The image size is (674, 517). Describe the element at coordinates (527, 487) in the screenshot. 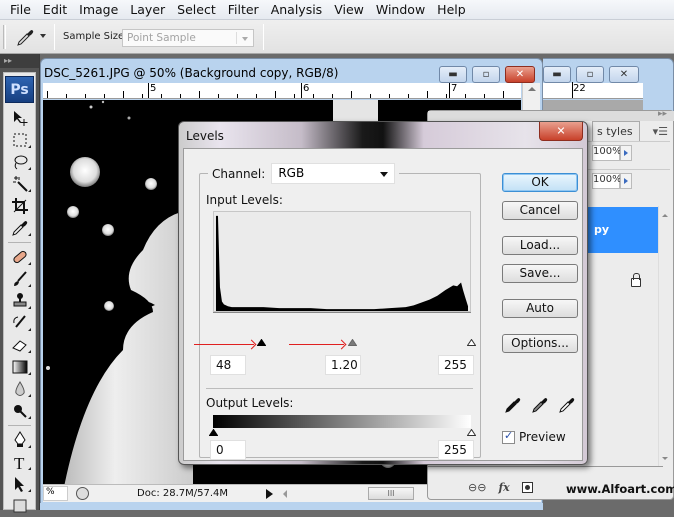

I see `mask-icon` at that location.